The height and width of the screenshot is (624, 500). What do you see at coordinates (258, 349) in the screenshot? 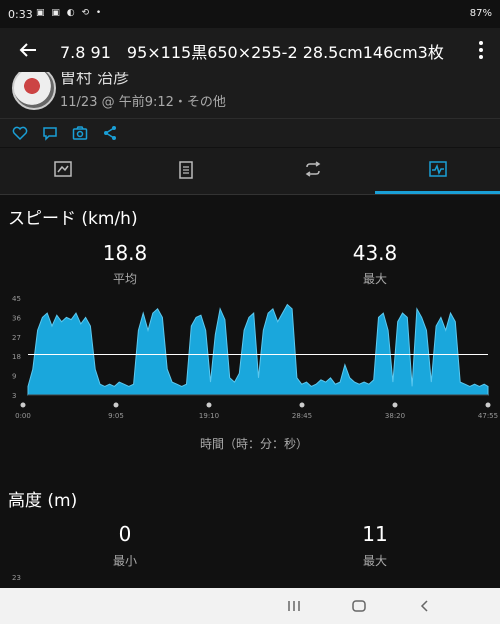
I see `speed-area-series` at bounding box center [258, 349].